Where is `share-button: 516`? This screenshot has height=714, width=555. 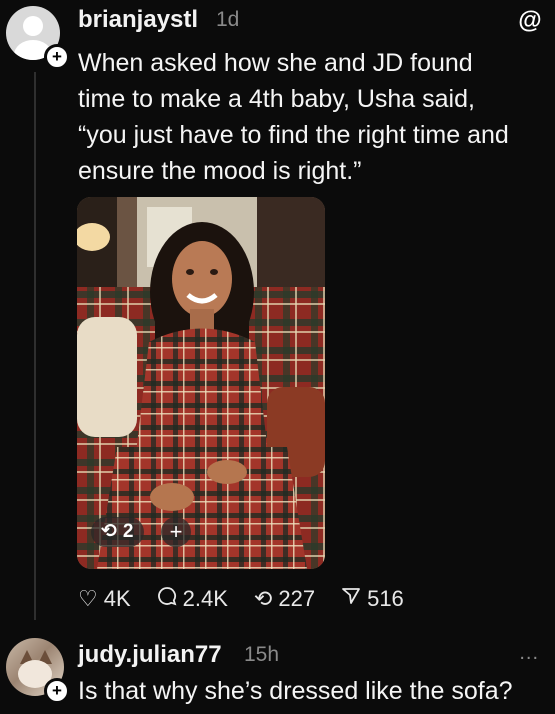
share-button: 516 is located at coordinates (372, 599).